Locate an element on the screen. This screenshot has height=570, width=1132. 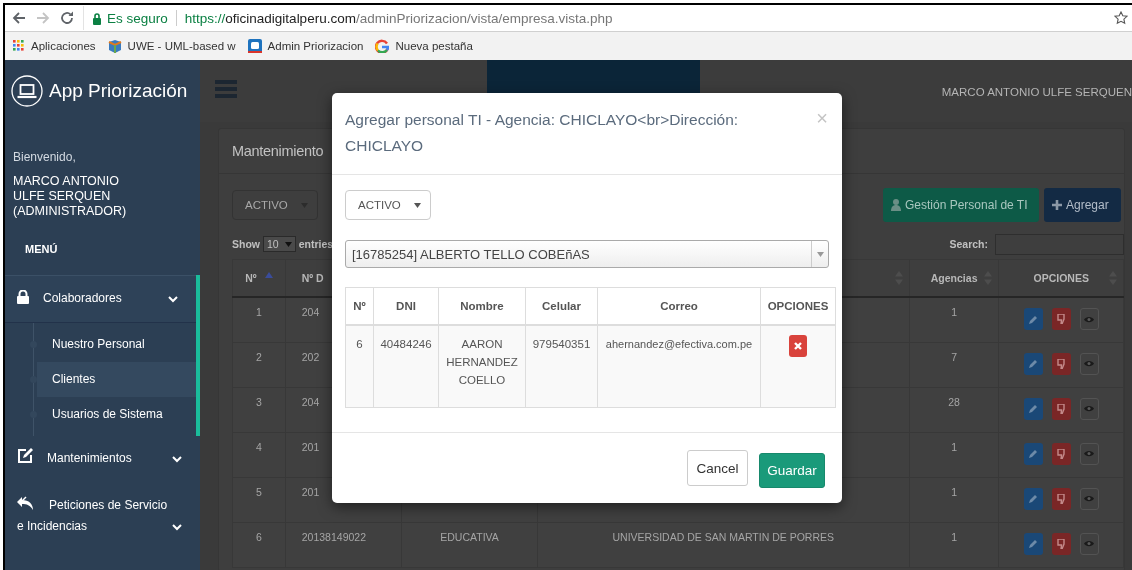
forward-icon is located at coordinates (43, 18).